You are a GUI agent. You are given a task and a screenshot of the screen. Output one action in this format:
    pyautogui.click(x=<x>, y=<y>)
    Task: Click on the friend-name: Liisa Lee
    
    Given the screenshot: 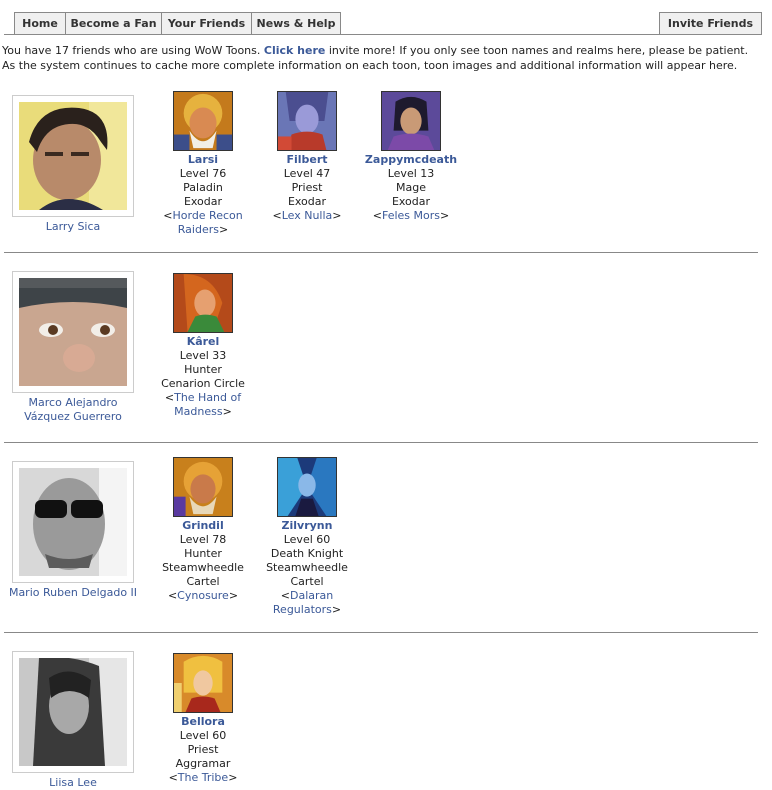 What is the action you would take?
    pyautogui.click(x=73, y=783)
    